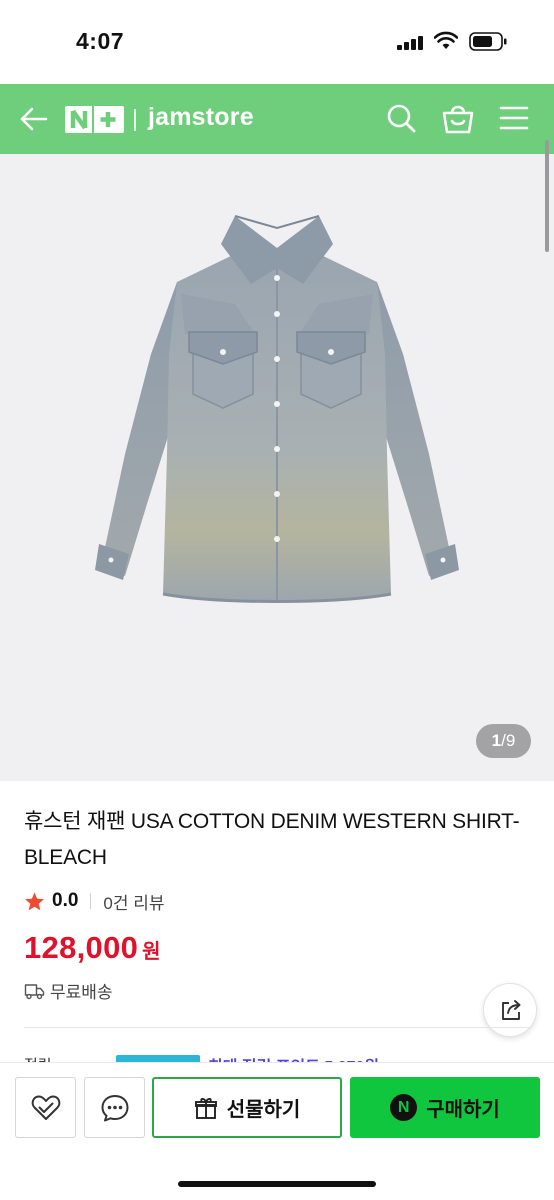  What do you see at coordinates (81, 992) in the screenshot?
I see `shipping-label: 무료배송` at bounding box center [81, 992].